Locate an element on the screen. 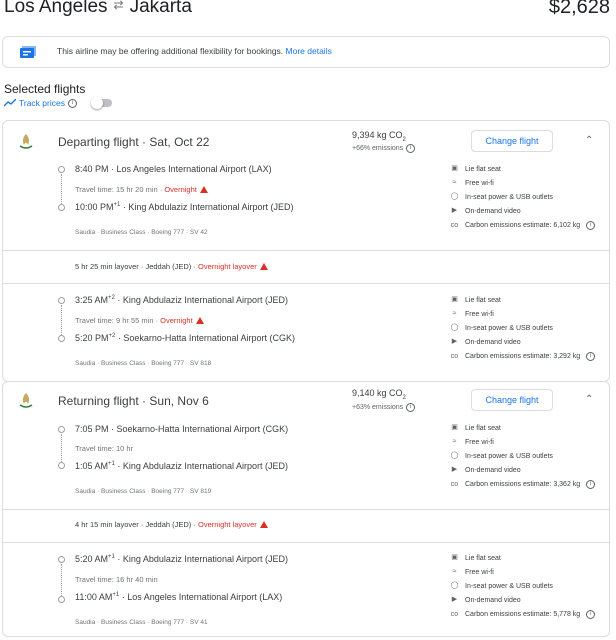 The height and width of the screenshot is (640, 616). co2-value: 9,394 kg CO is located at coordinates (377, 135).